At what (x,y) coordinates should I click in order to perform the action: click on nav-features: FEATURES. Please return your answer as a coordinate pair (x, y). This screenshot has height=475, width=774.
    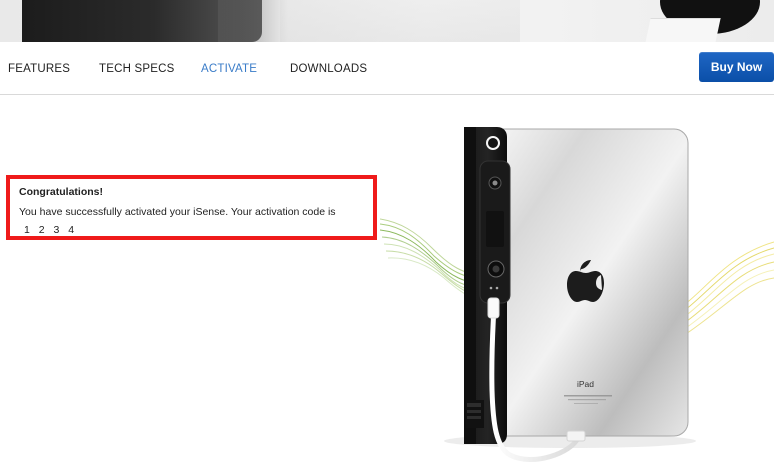
    Looking at the image, I should click on (39, 69).